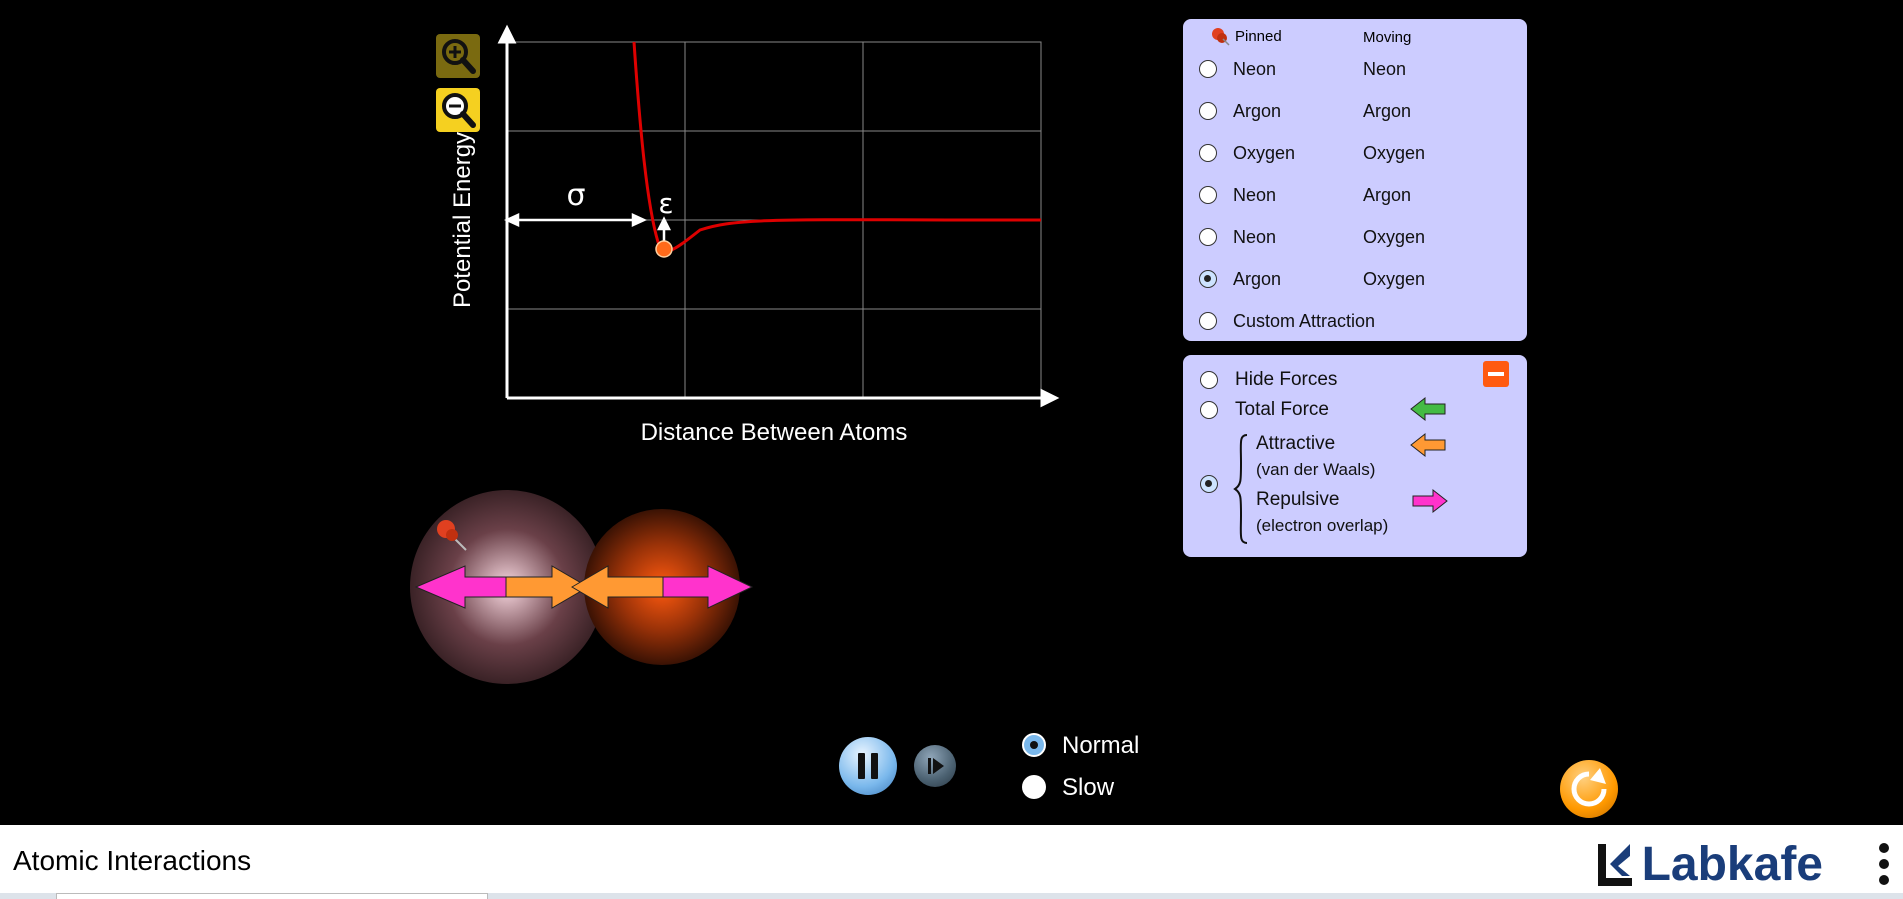 Image resolution: width=1903 pixels, height=899 pixels. I want to click on y-axis-label: Potential Energy, so click(462, 220).